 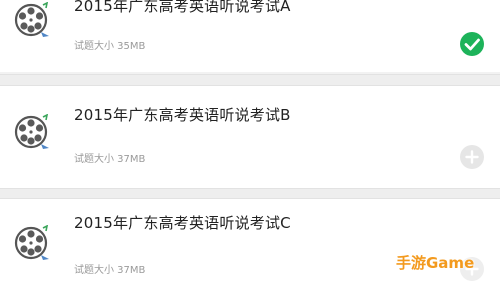 What do you see at coordinates (182, 223) in the screenshot?
I see `exam-title: 2015年广东高考英语听说考试C` at bounding box center [182, 223].